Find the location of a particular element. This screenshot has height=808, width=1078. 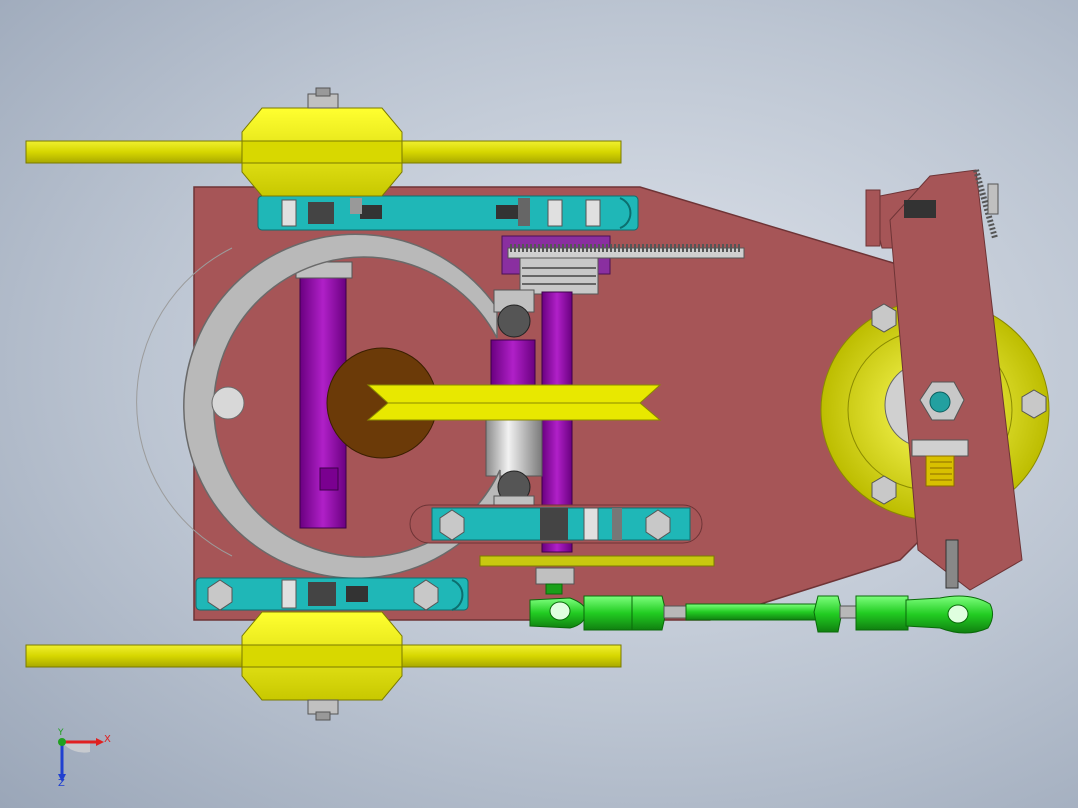

top-wheel is located at coordinates (322, 142).